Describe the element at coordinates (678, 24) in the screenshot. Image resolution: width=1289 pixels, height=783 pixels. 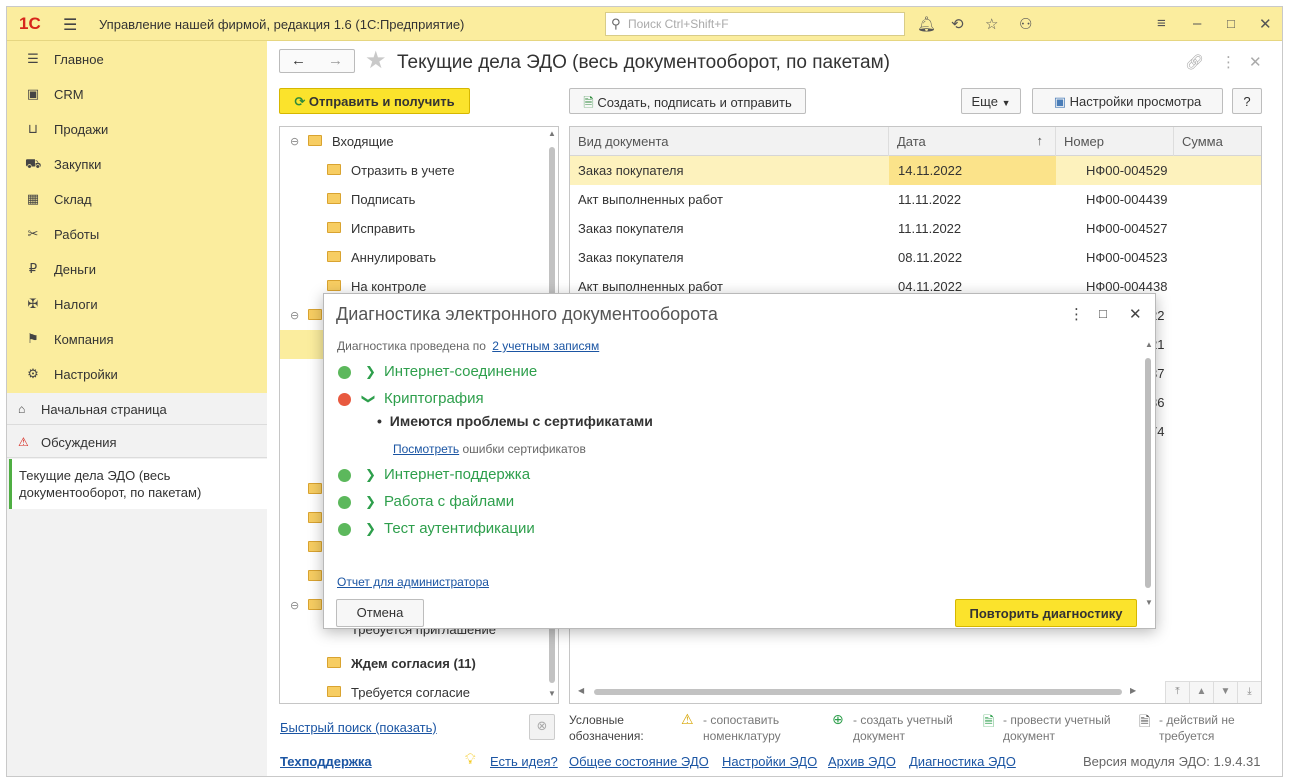
I see `search-placeholder: Поиск Ctrl+Shift+F` at that location.